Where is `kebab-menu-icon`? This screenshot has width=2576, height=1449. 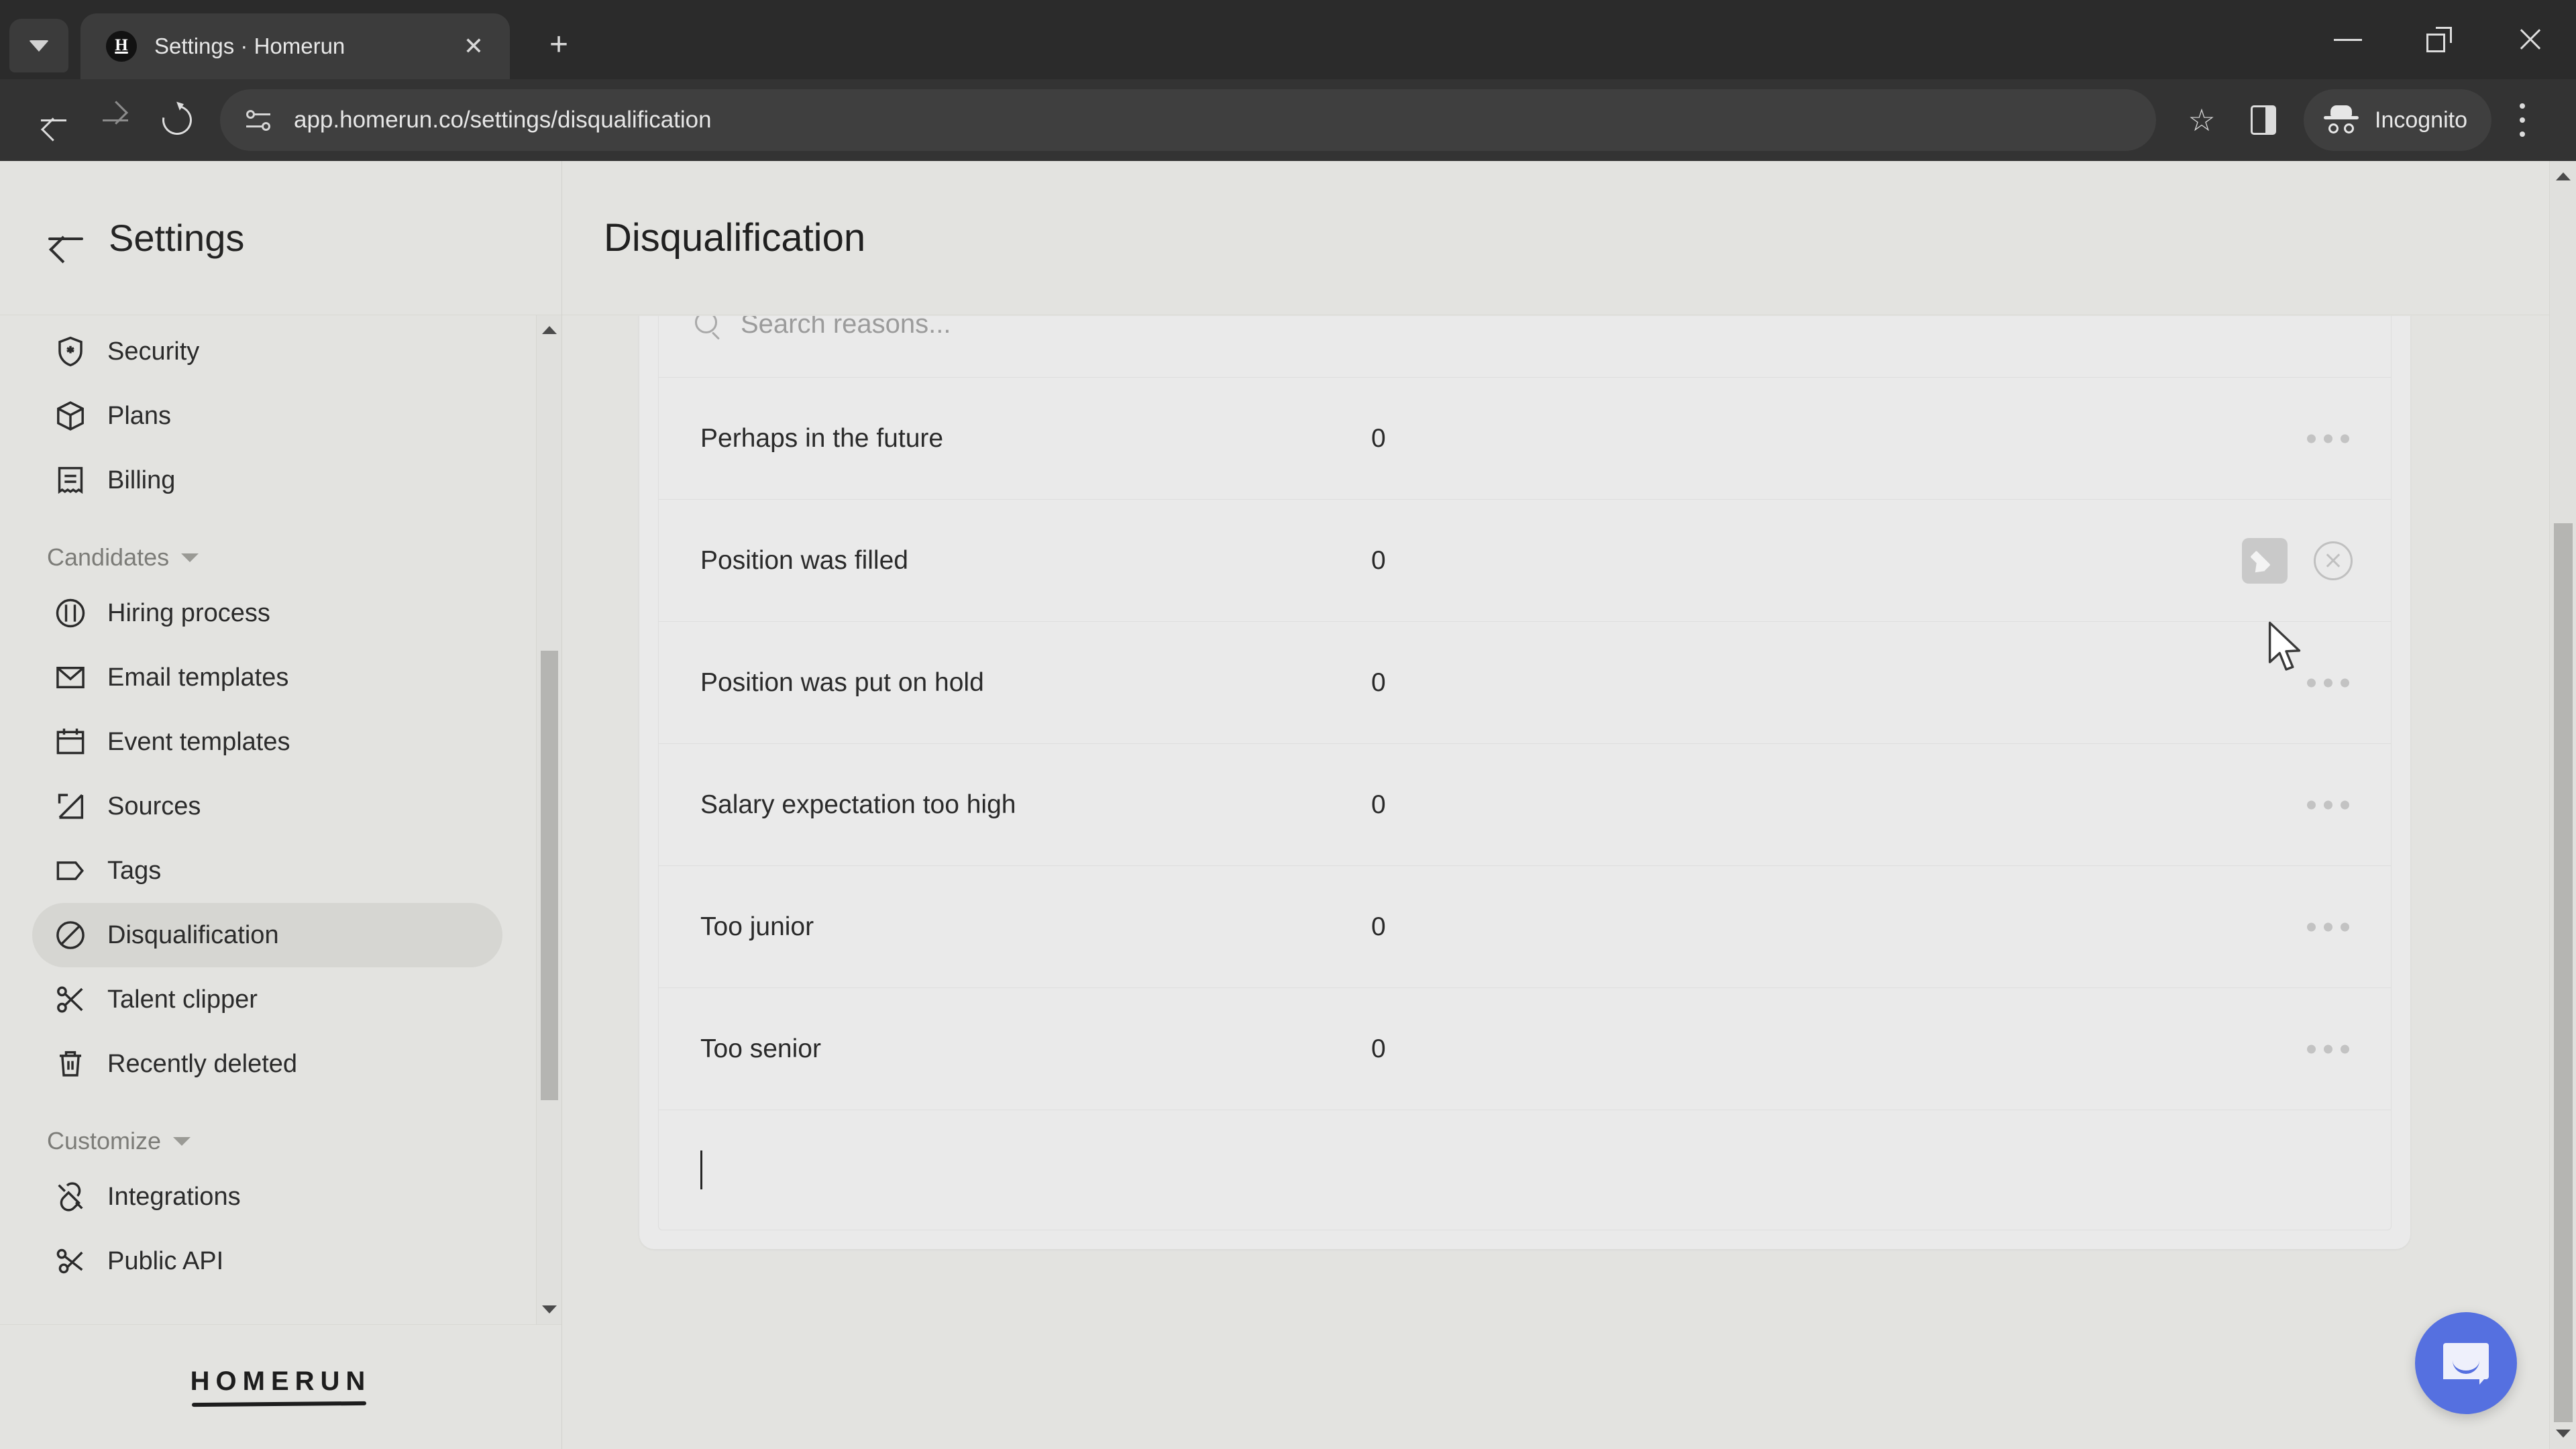 kebab-menu-icon is located at coordinates (2522, 120).